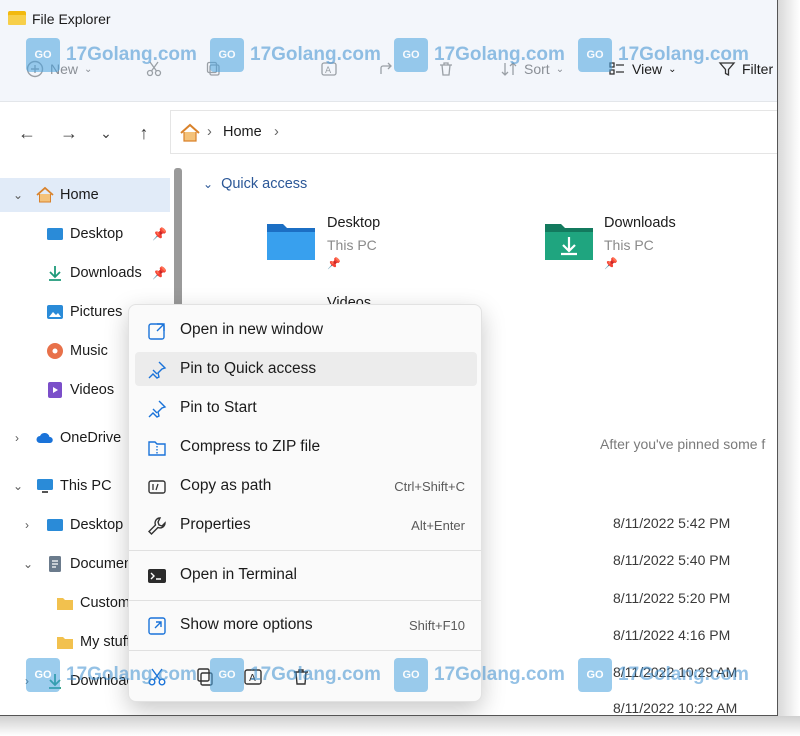 The height and width of the screenshot is (736, 800). What do you see at coordinates (71, 19) in the screenshot?
I see `window-title: File Explorer` at bounding box center [71, 19].